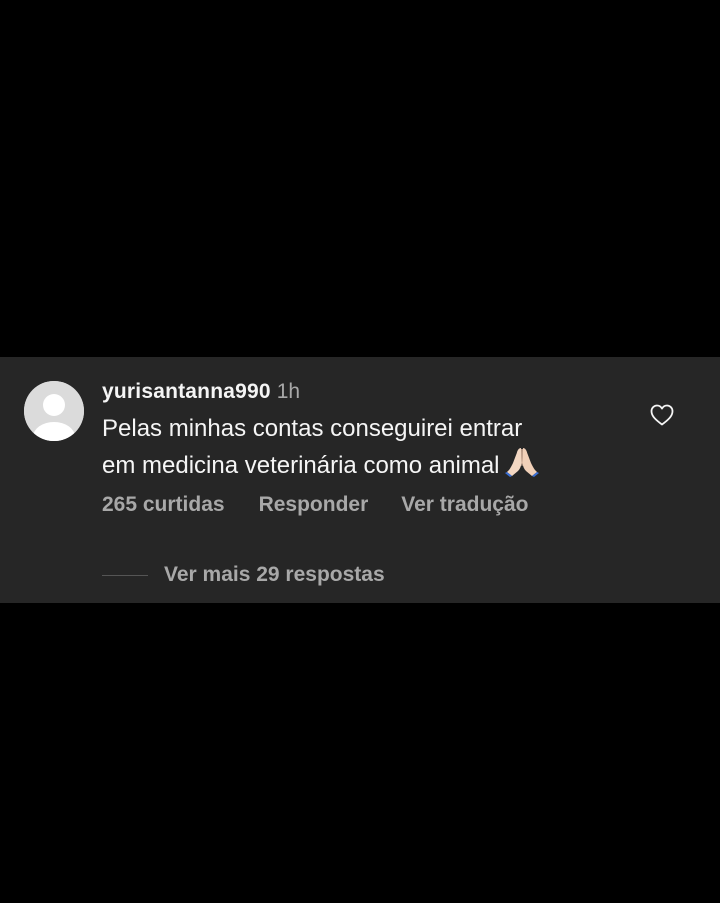 The height and width of the screenshot is (903, 720). I want to click on comment-header: yurisantanna990 1h, so click(201, 392).